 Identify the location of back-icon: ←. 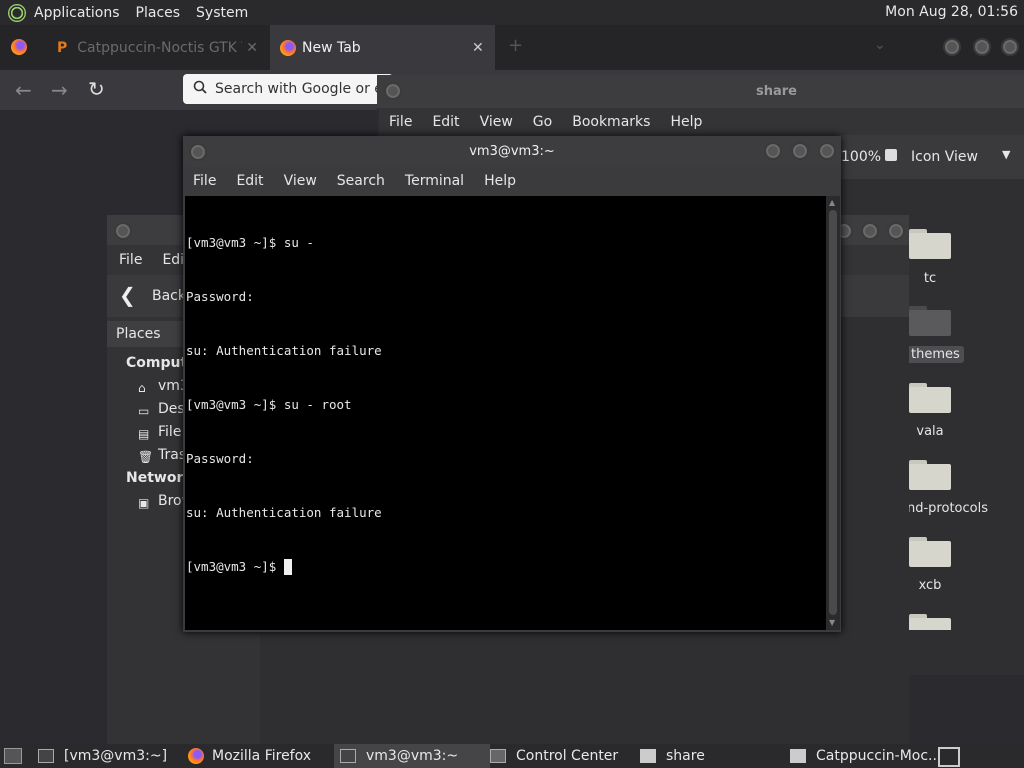
(23, 90).